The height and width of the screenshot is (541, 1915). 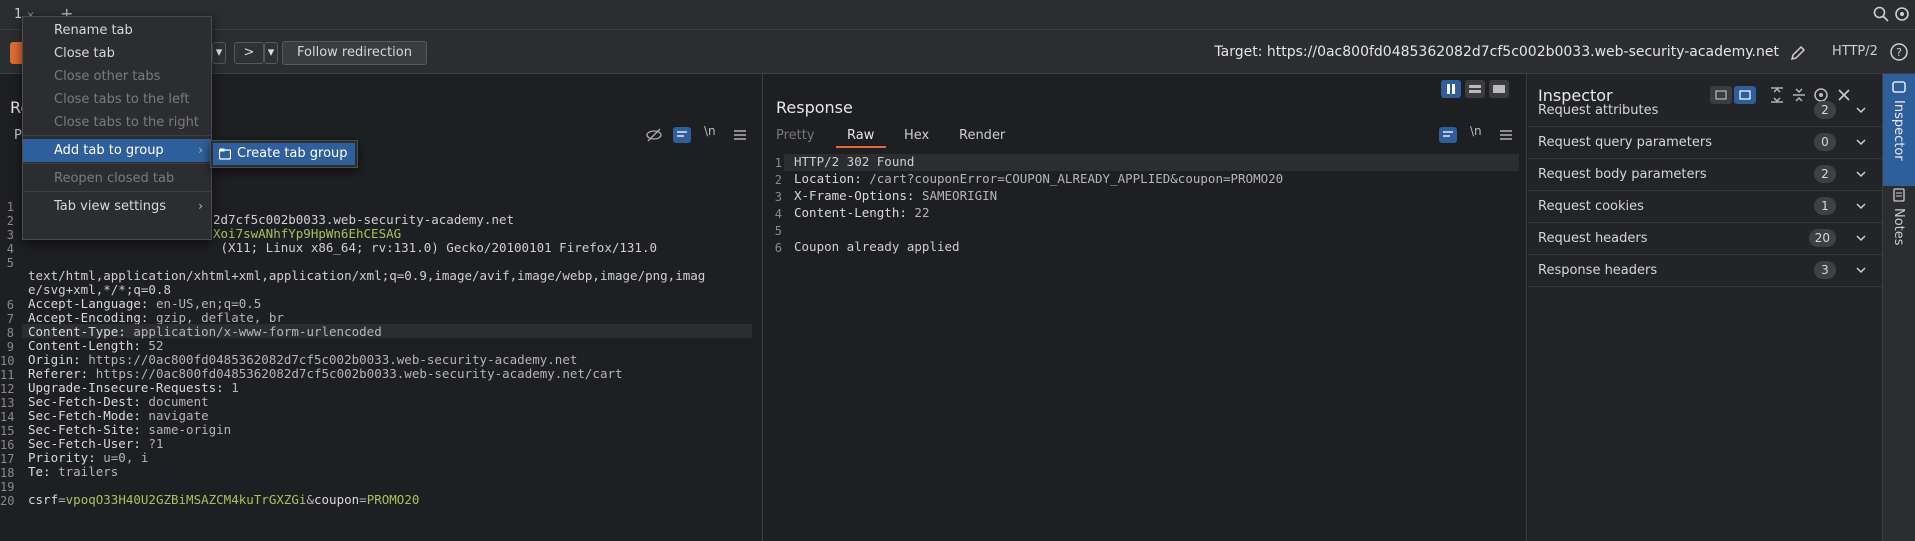 I want to click on header-value: 1, so click(x=231, y=387).